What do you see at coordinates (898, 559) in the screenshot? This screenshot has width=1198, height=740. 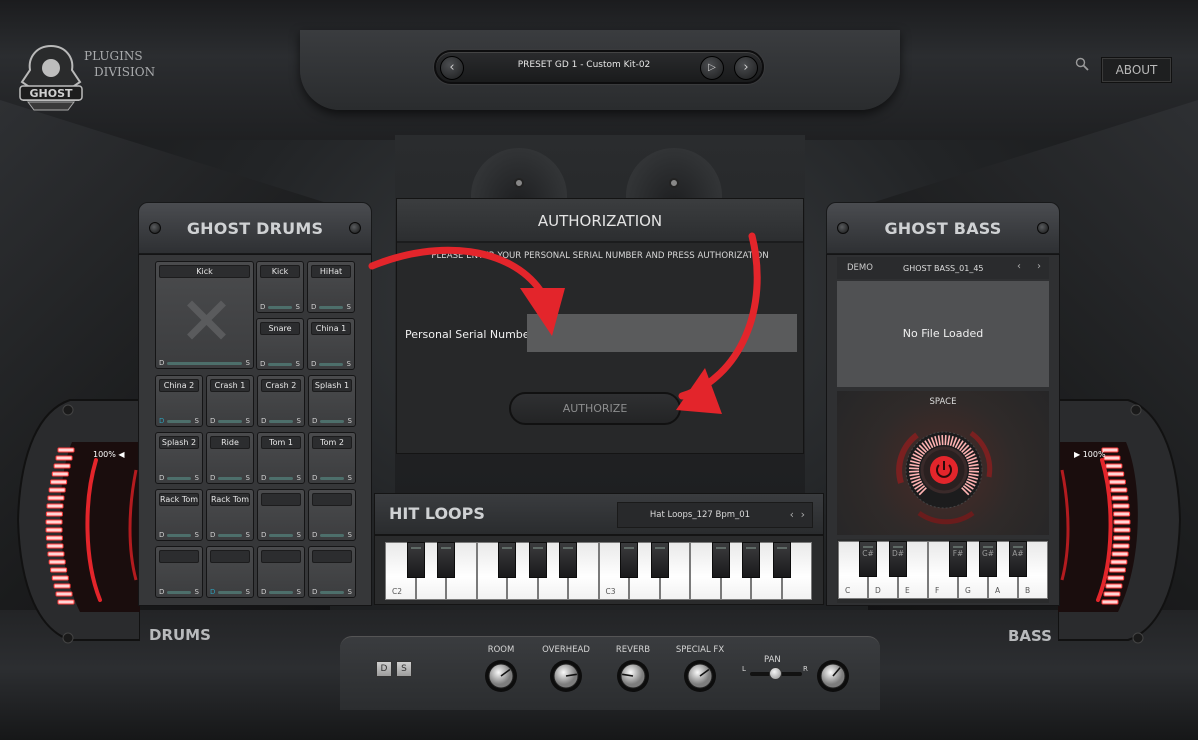 I see `black-key: D#` at bounding box center [898, 559].